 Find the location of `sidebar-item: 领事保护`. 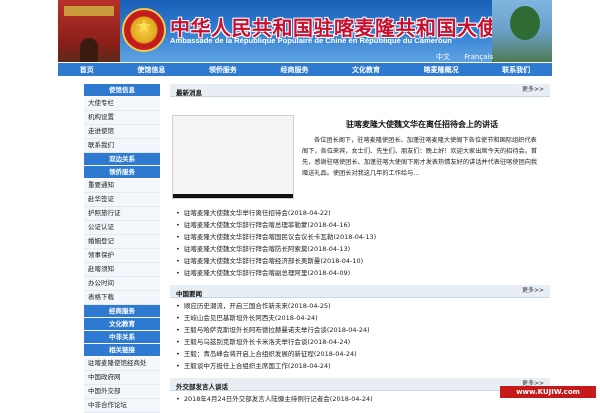

sidebar-item: 领事保护 is located at coordinates (122, 256).